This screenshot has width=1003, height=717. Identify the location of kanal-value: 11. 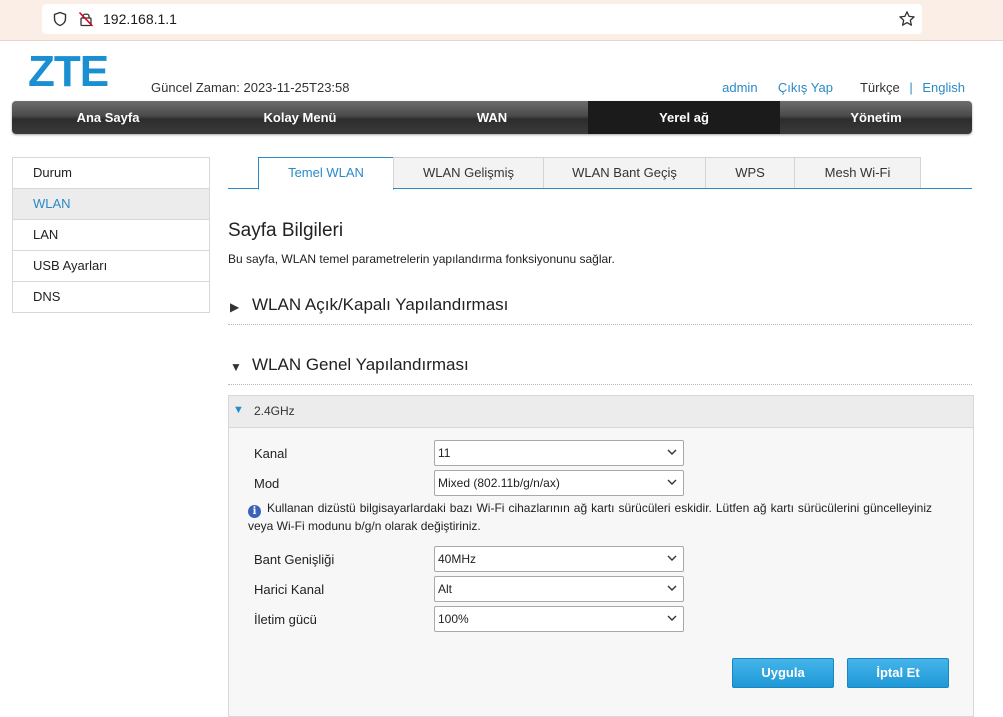
(444, 453).